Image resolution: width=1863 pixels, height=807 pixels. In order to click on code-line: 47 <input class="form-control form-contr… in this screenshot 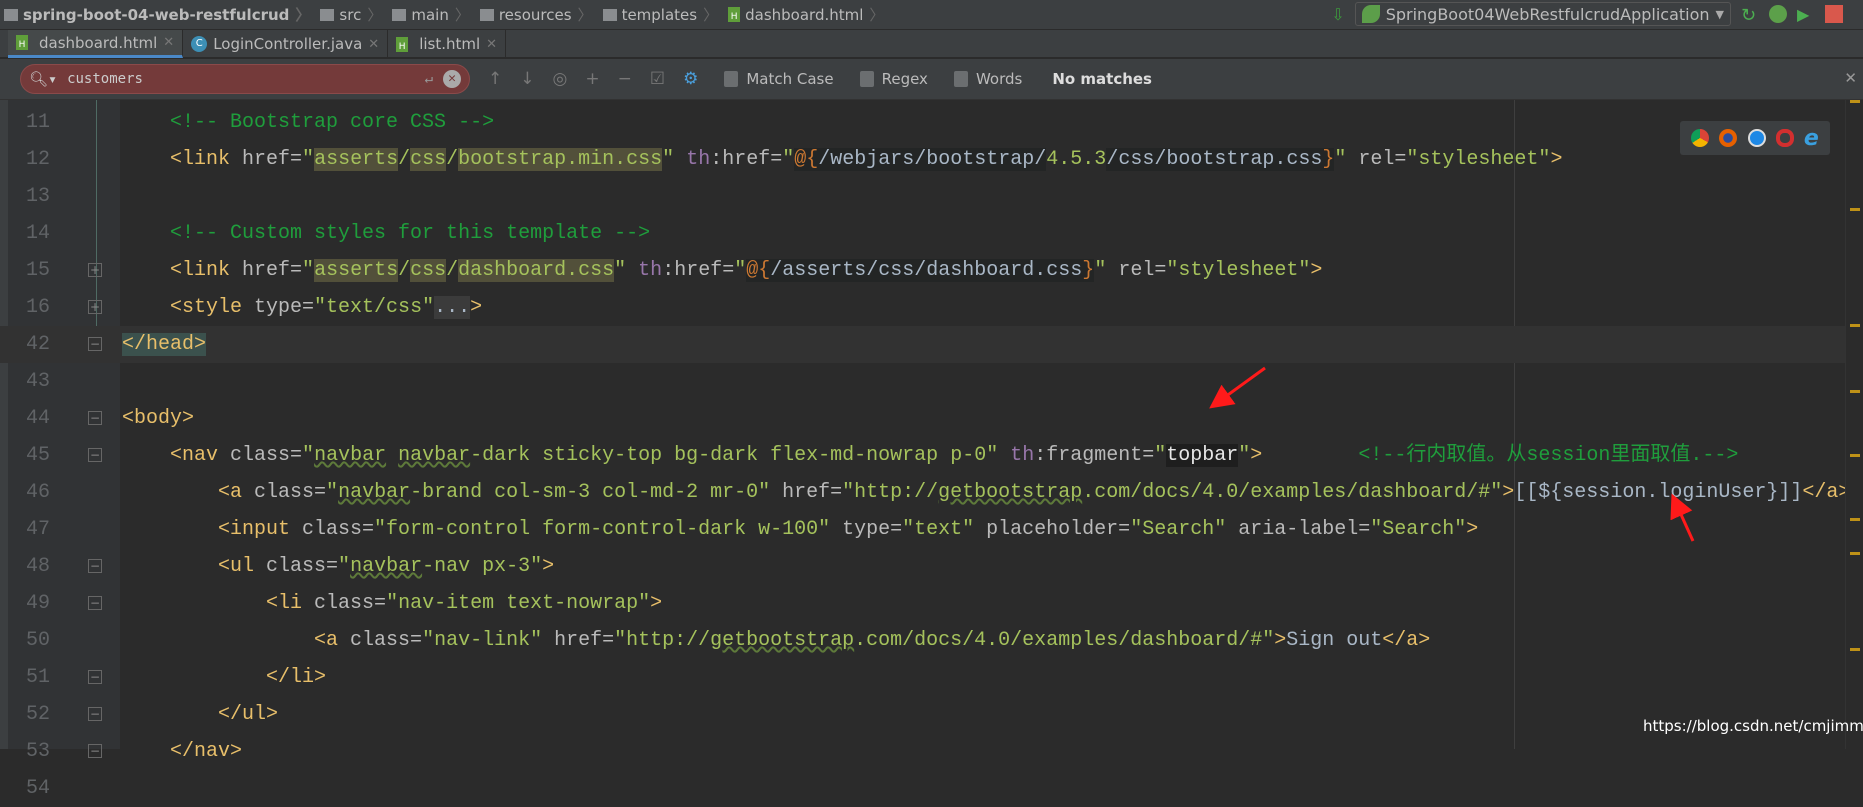, I will do `click(922, 529)`.